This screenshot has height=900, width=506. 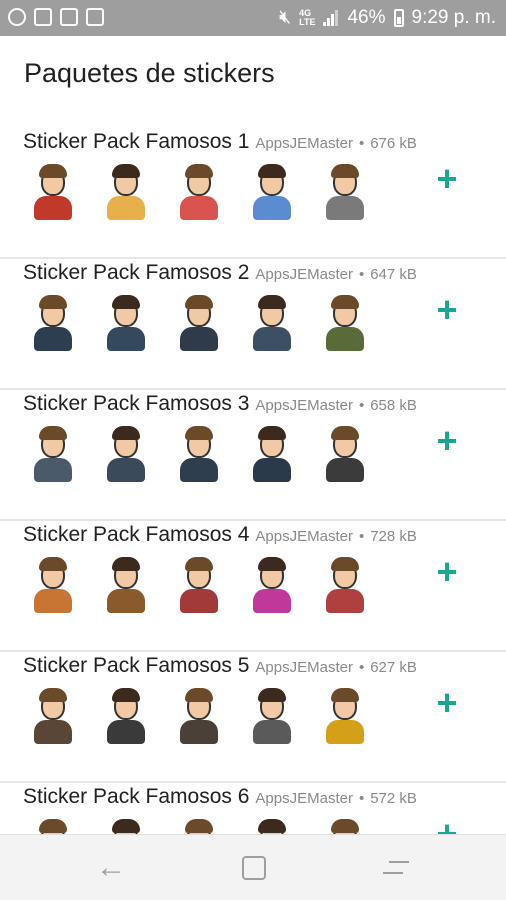 What do you see at coordinates (69, 17) in the screenshot?
I see `translate-icon` at bounding box center [69, 17].